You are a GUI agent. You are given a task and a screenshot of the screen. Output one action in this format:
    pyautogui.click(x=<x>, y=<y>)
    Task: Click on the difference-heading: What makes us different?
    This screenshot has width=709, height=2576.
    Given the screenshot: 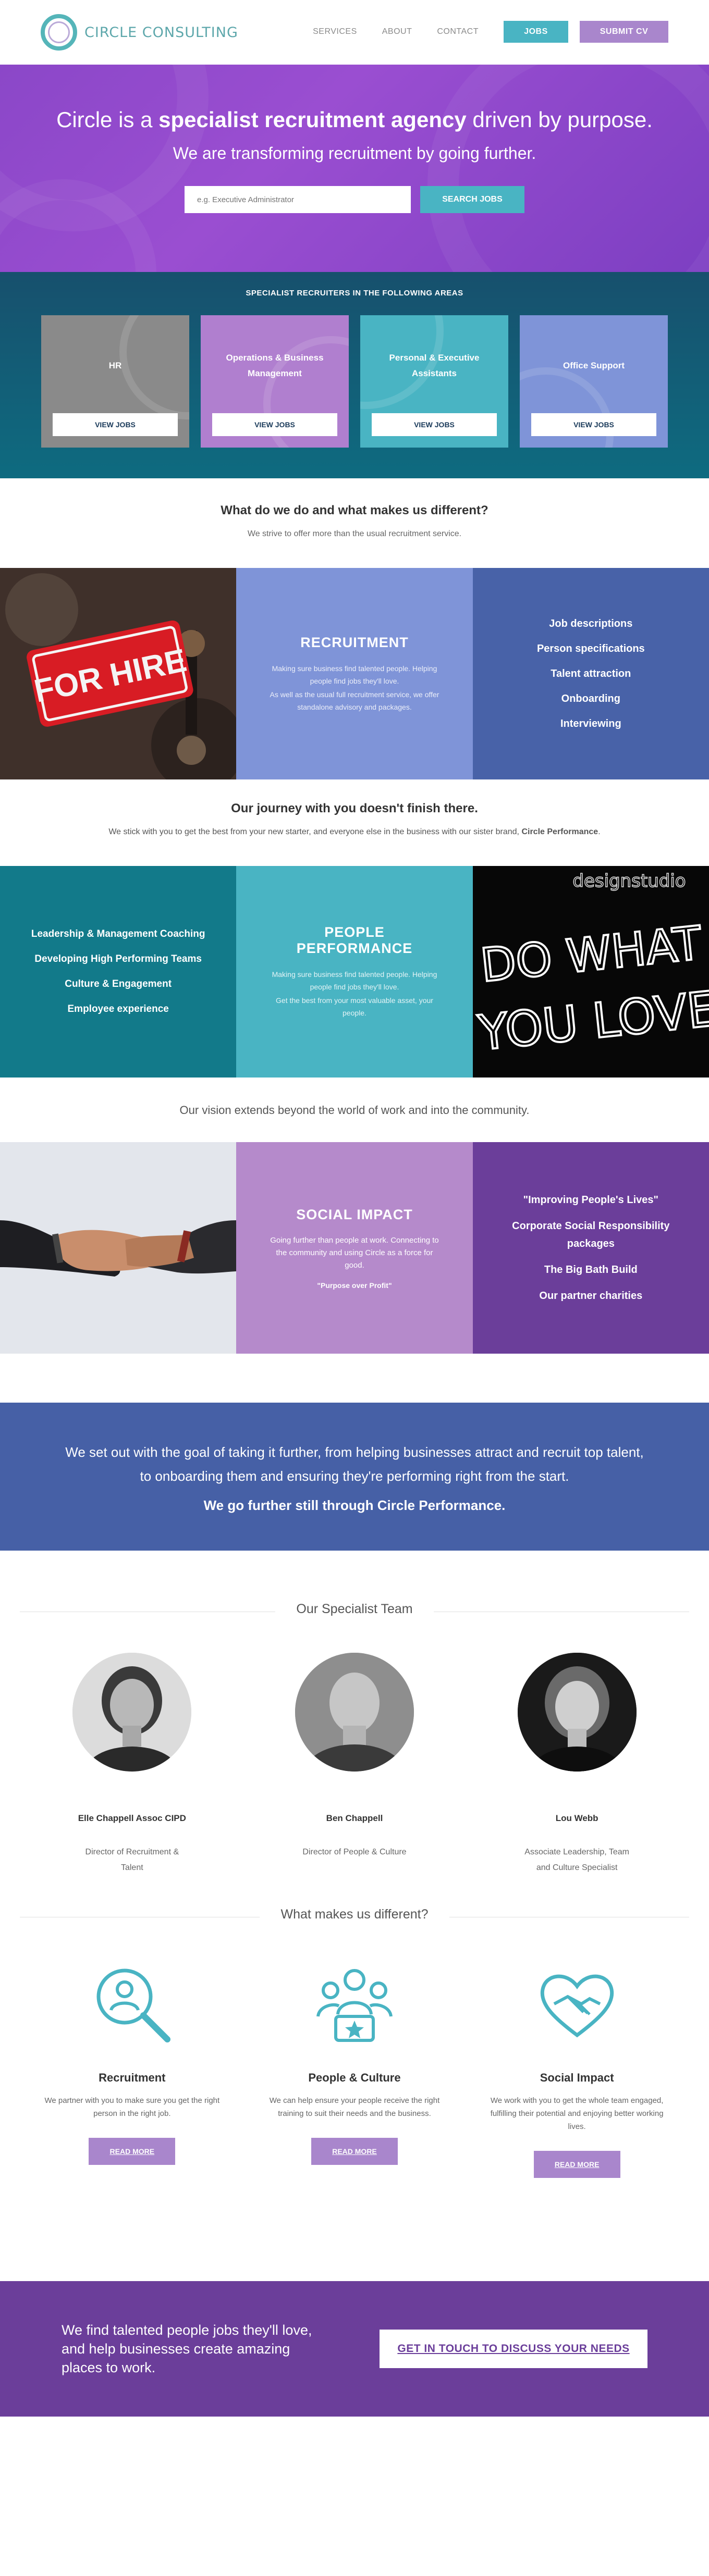 What is the action you would take?
    pyautogui.click(x=354, y=1918)
    